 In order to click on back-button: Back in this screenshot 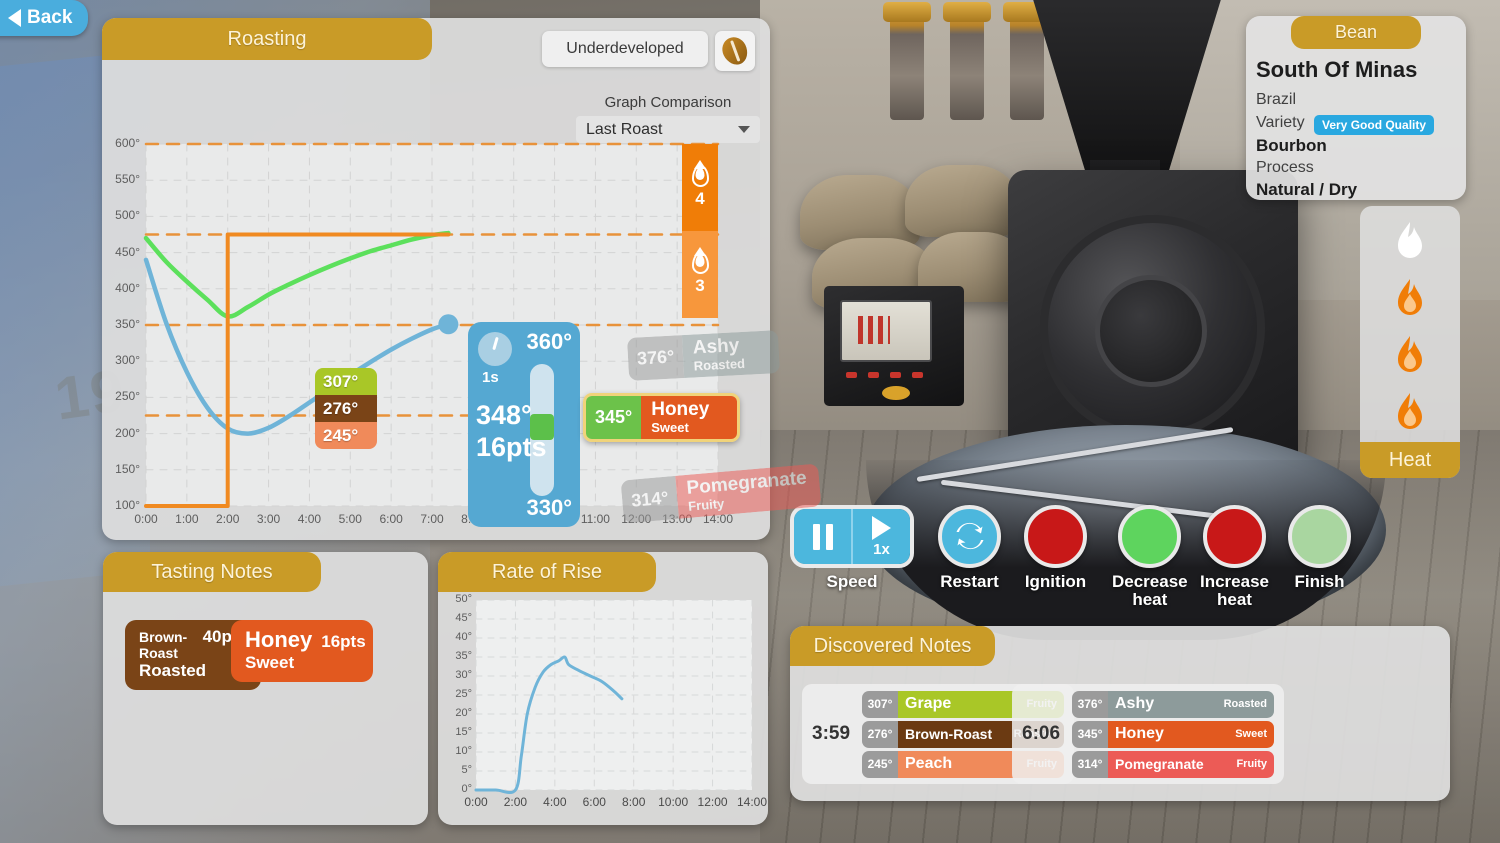, I will do `click(44, 18)`.